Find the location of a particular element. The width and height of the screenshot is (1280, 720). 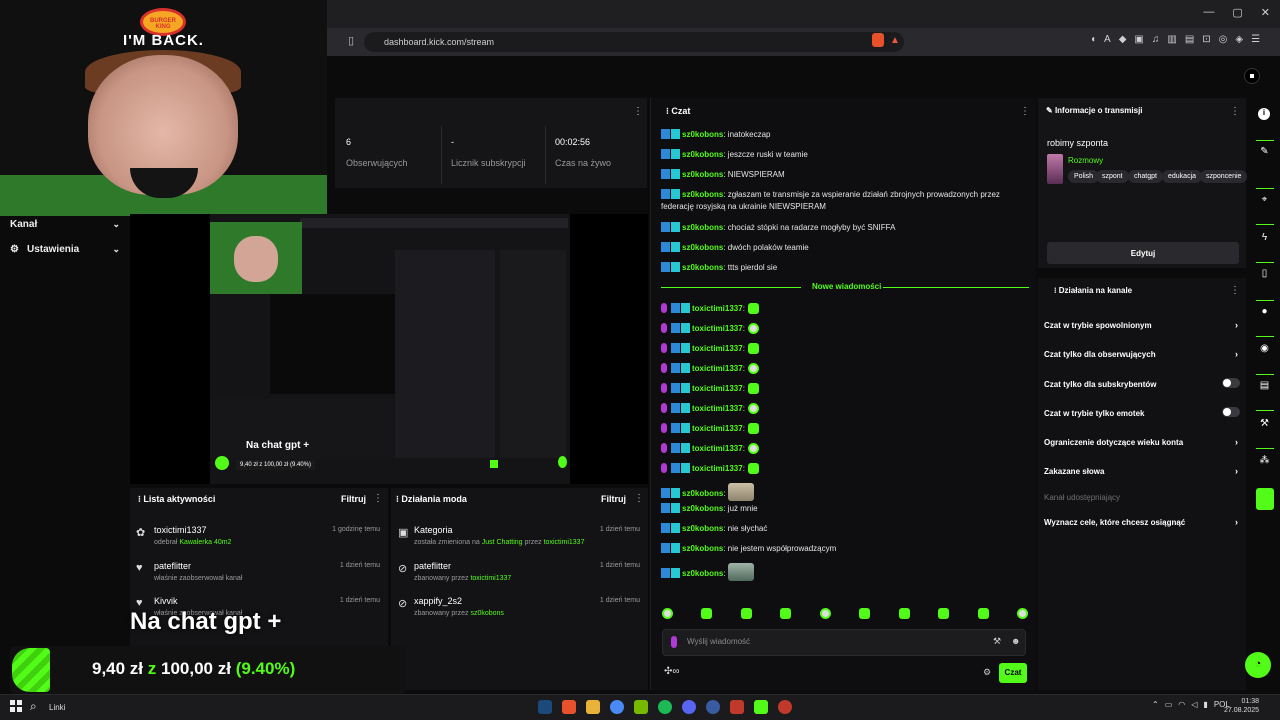

wifi-icon: ◠ is located at coordinates (1181, 704).